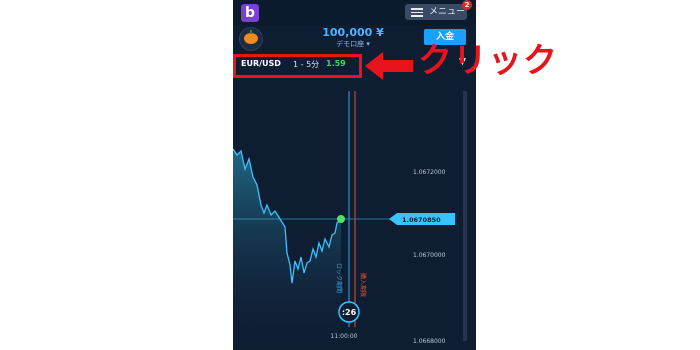  What do you see at coordinates (353, 32) in the screenshot?
I see `account-balance: 100,000 ¥` at bounding box center [353, 32].